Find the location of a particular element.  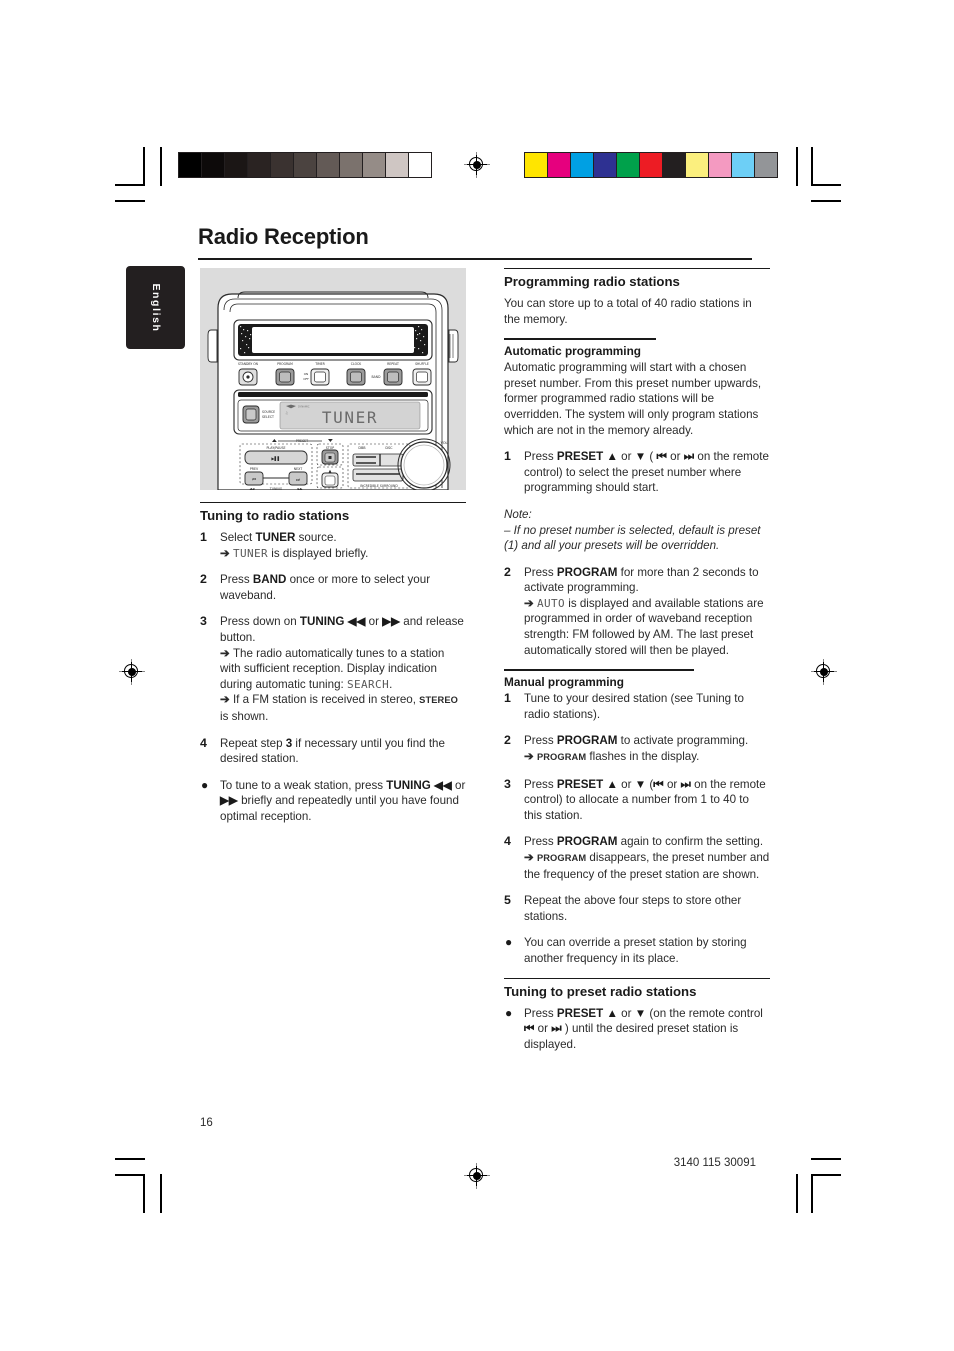

crop-mark-bottom-right-vertical is located at coordinates (812, 1193).